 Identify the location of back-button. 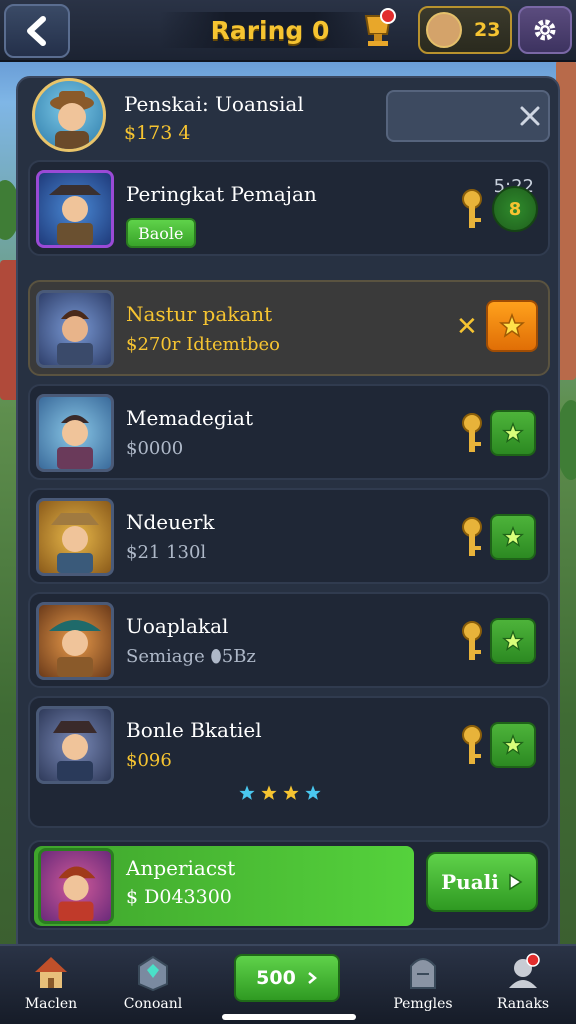
(37, 31).